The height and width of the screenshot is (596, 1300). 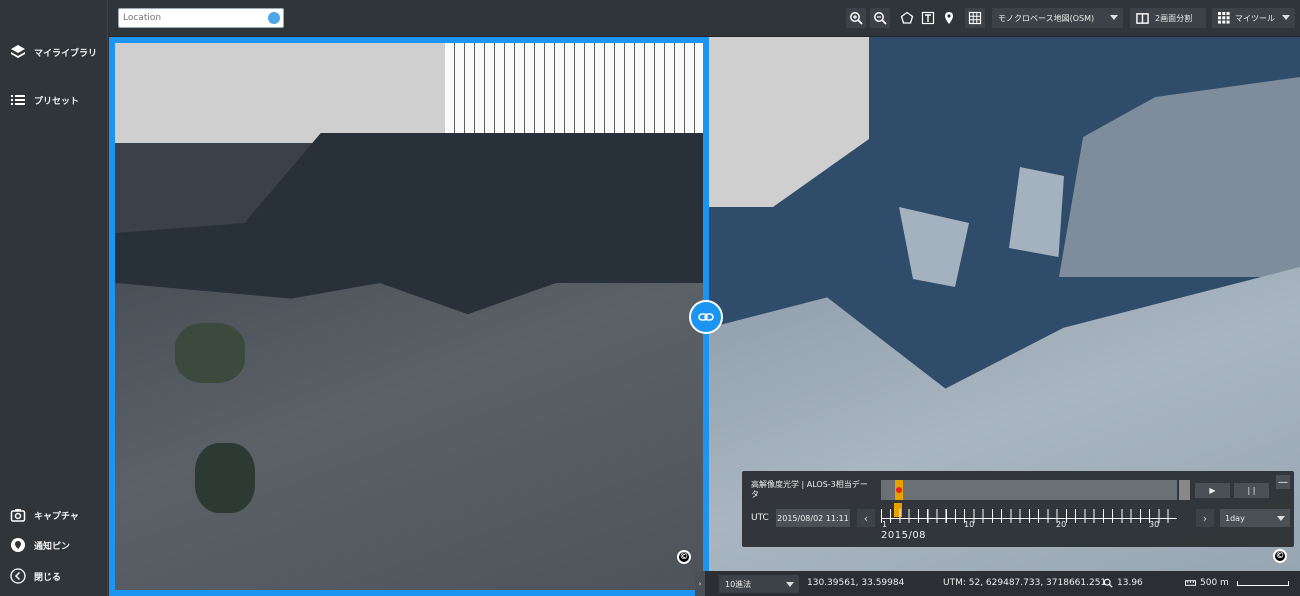 What do you see at coordinates (1224, 18) in the screenshot?
I see `apps-grid-icon` at bounding box center [1224, 18].